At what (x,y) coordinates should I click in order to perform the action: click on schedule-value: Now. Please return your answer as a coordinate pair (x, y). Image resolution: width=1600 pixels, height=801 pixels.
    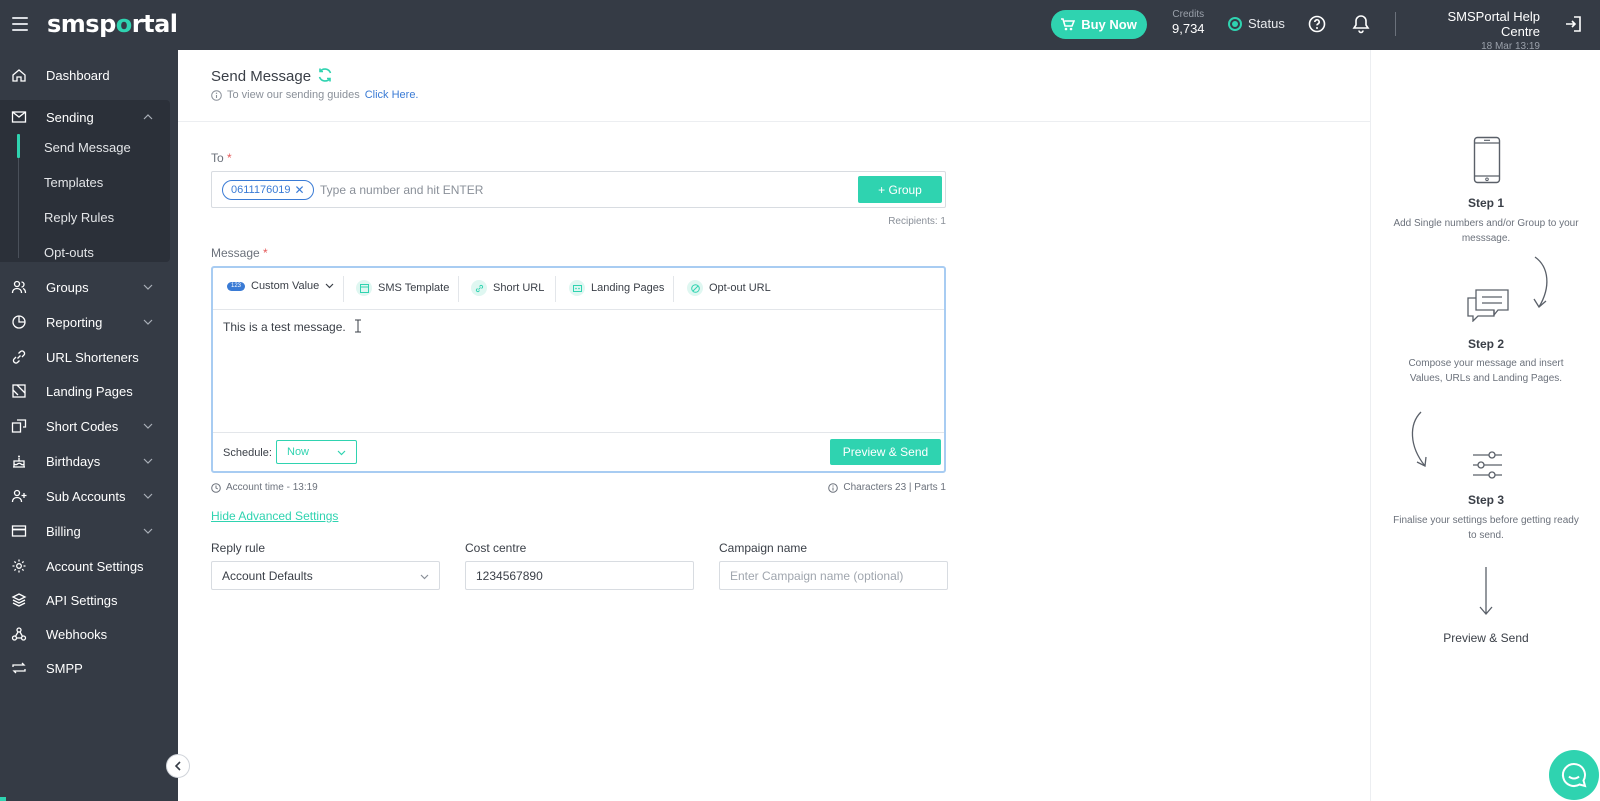
    Looking at the image, I should click on (298, 452).